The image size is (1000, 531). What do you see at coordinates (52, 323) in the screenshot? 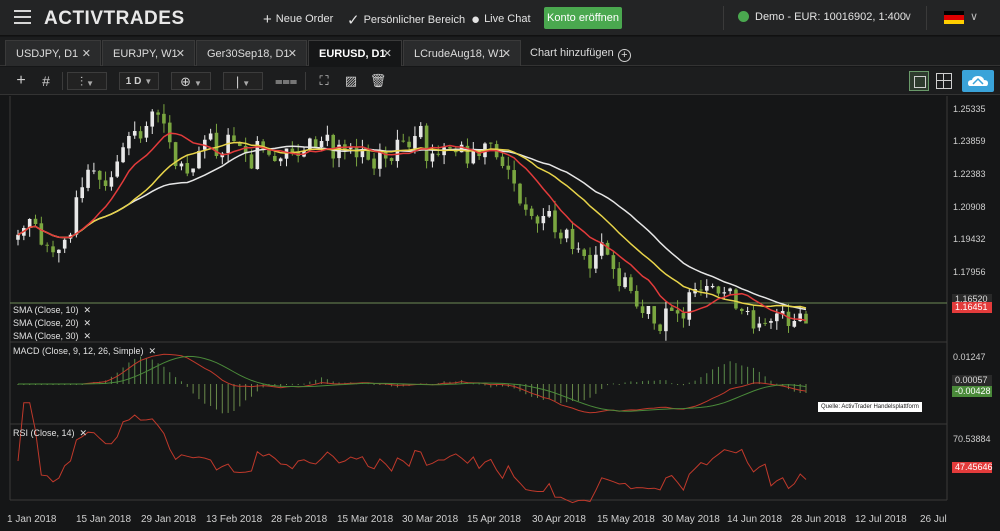
I see `sma20-label: SMA (Close, 20) ✕` at bounding box center [52, 323].